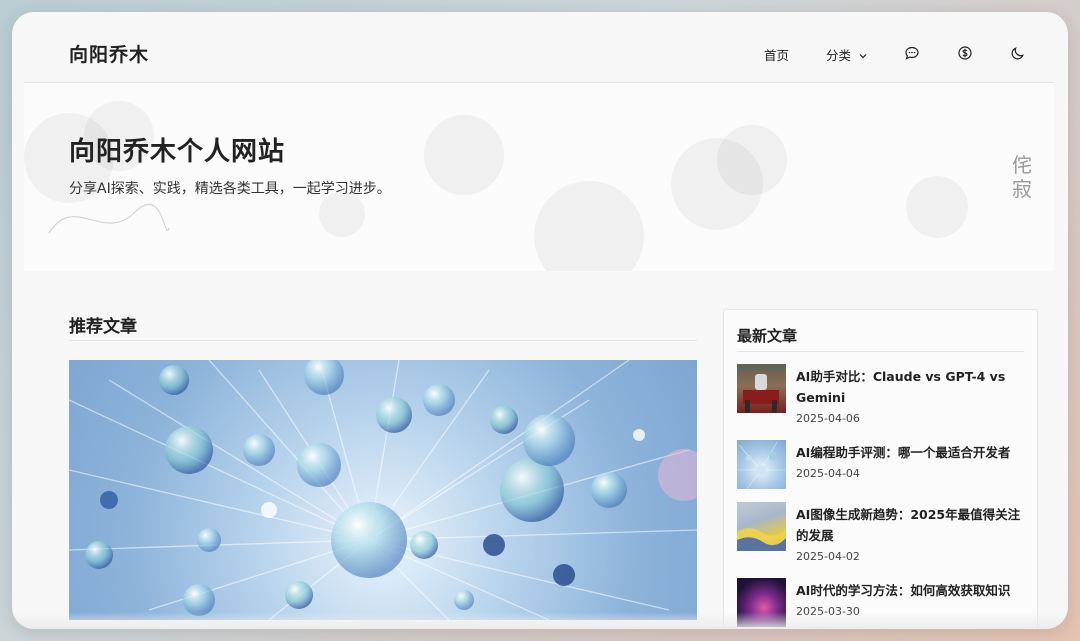 The height and width of the screenshot is (641, 1080). I want to click on nav-categories-label: 分类, so click(839, 55).